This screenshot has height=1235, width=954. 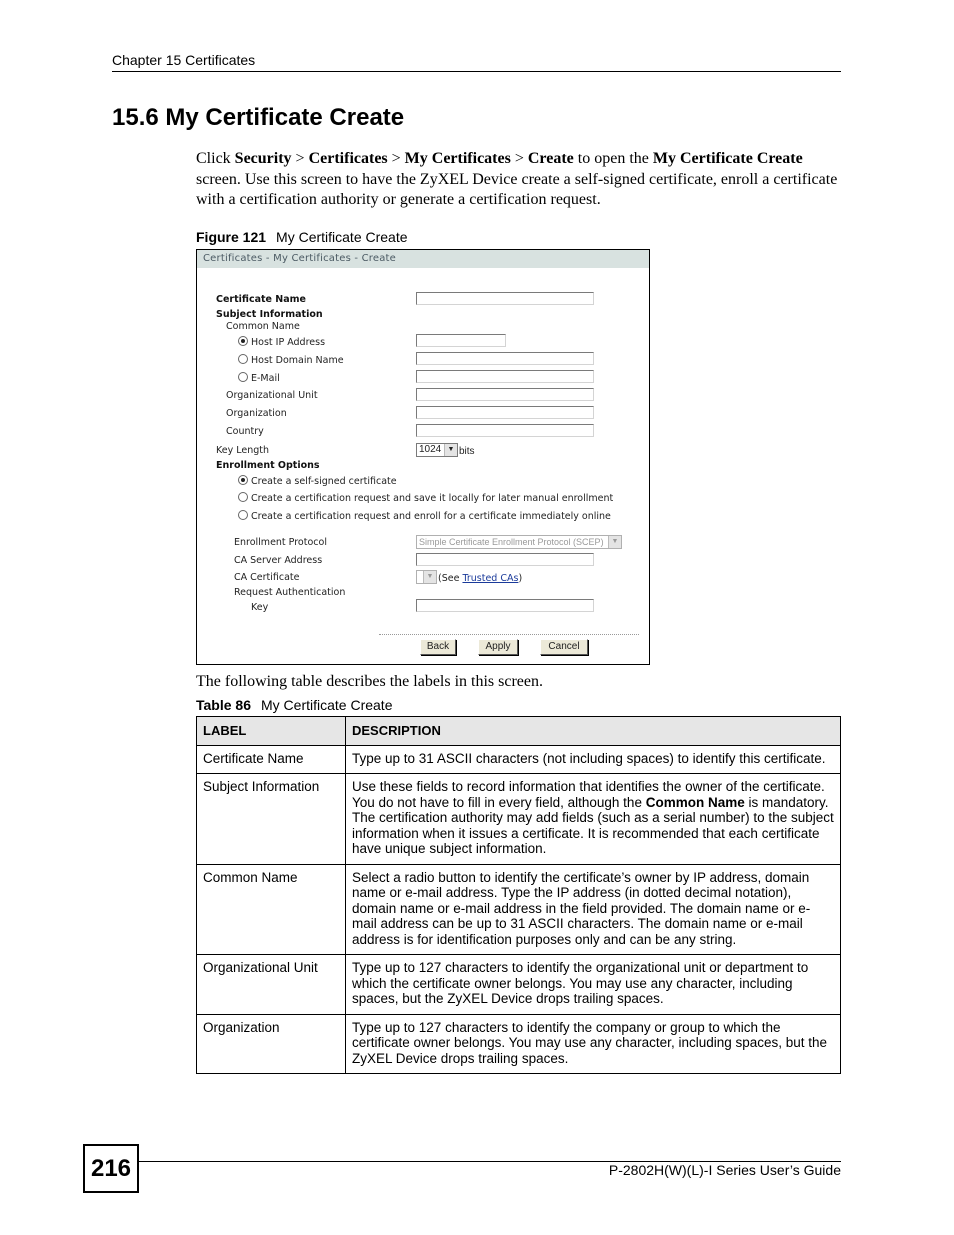 What do you see at coordinates (505, 412) in the screenshot?
I see `organization-input` at bounding box center [505, 412].